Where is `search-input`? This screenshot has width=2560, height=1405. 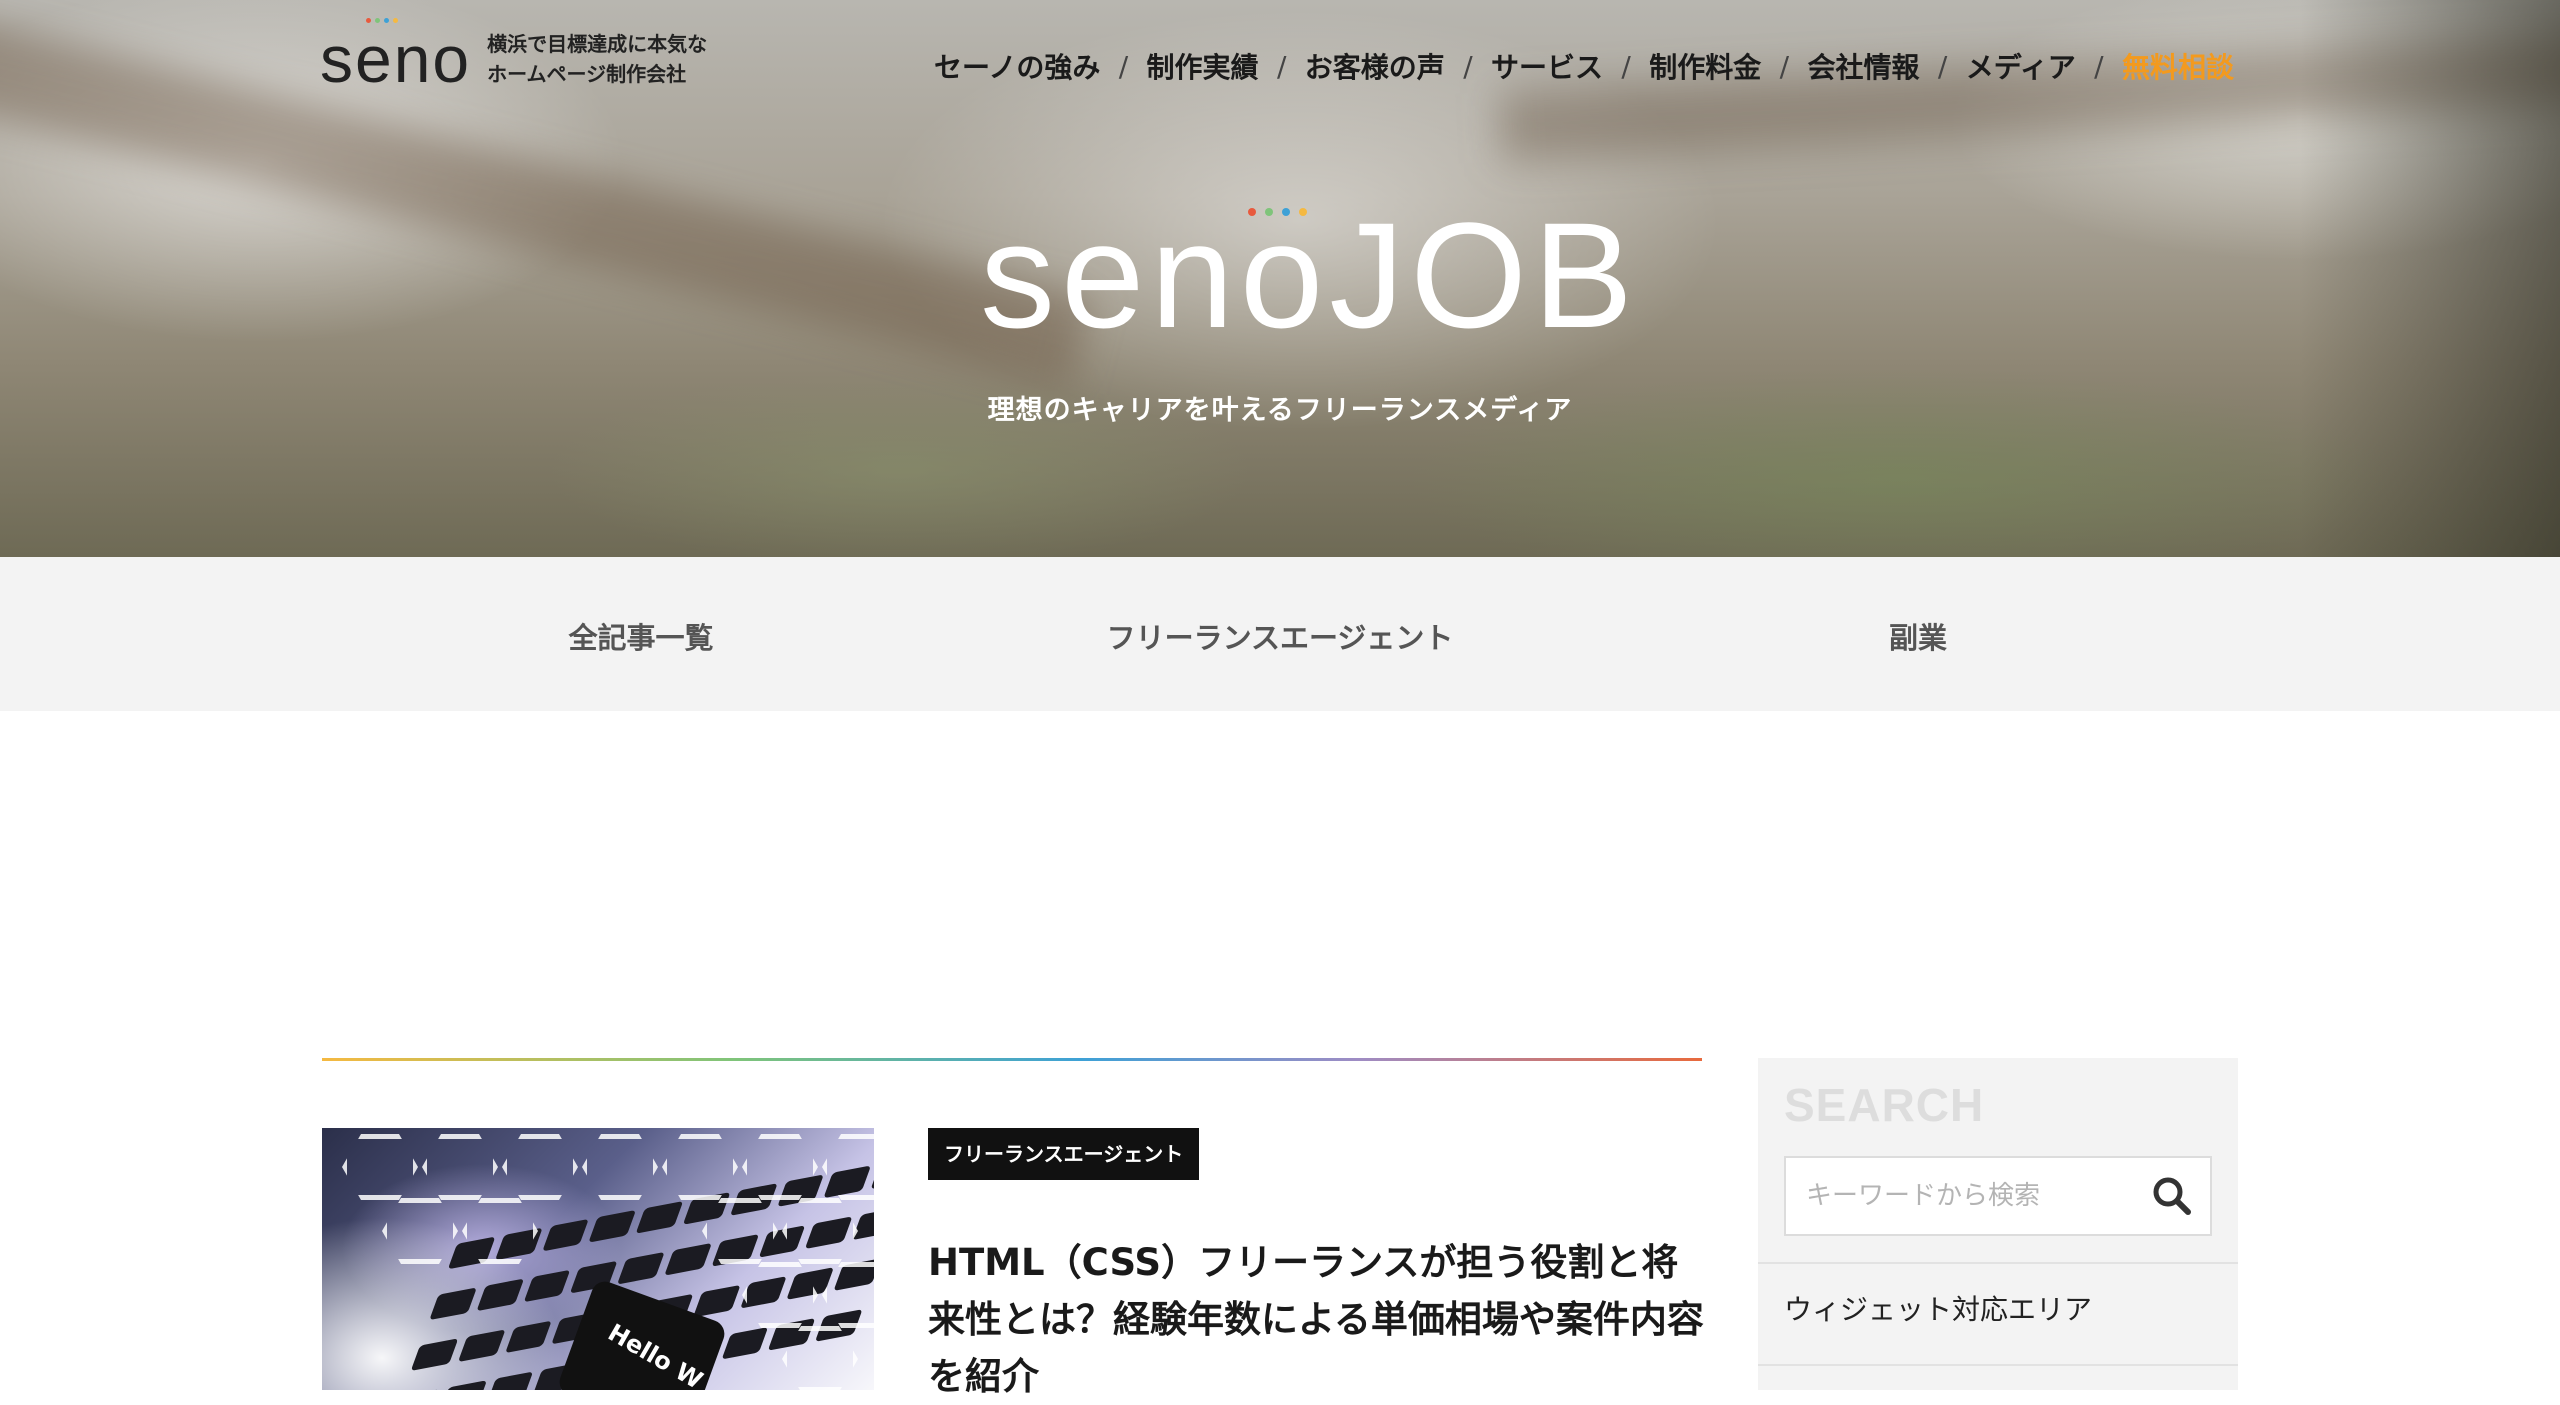
search-input is located at coordinates (1966, 1196).